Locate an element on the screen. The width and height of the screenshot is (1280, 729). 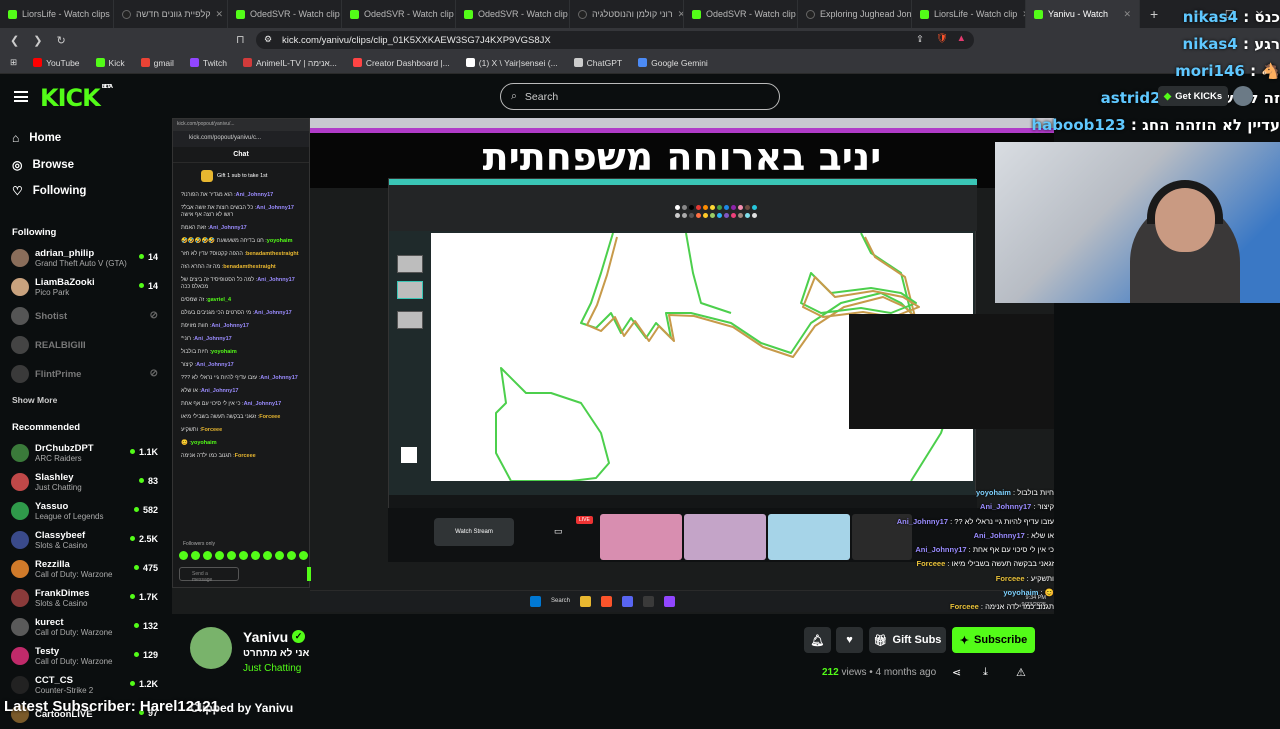
reload-icon: ↻ is located at coordinates (60, 40).